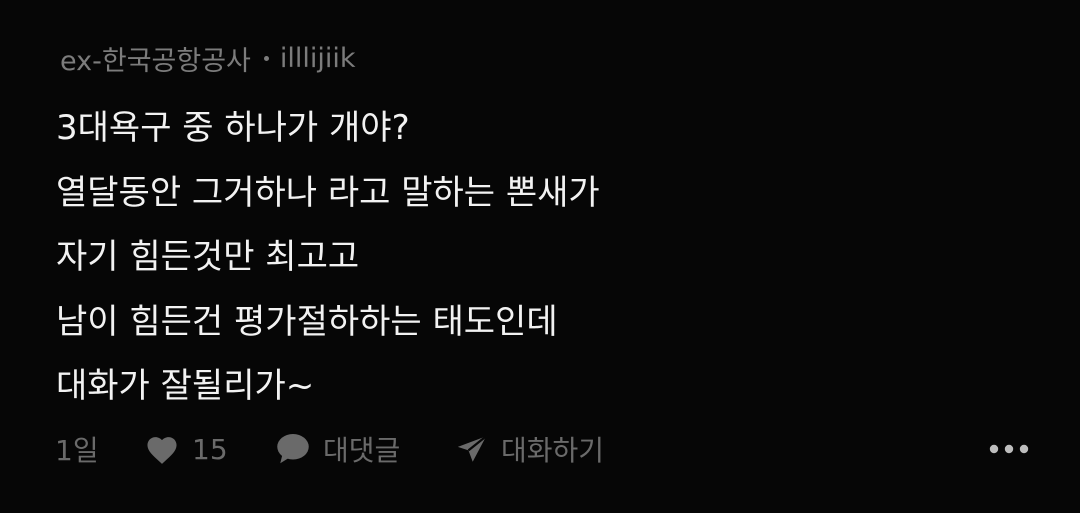 This screenshot has width=1080, height=513. I want to click on comment-line: 자기 힘든것만 최고고, so click(208, 257).